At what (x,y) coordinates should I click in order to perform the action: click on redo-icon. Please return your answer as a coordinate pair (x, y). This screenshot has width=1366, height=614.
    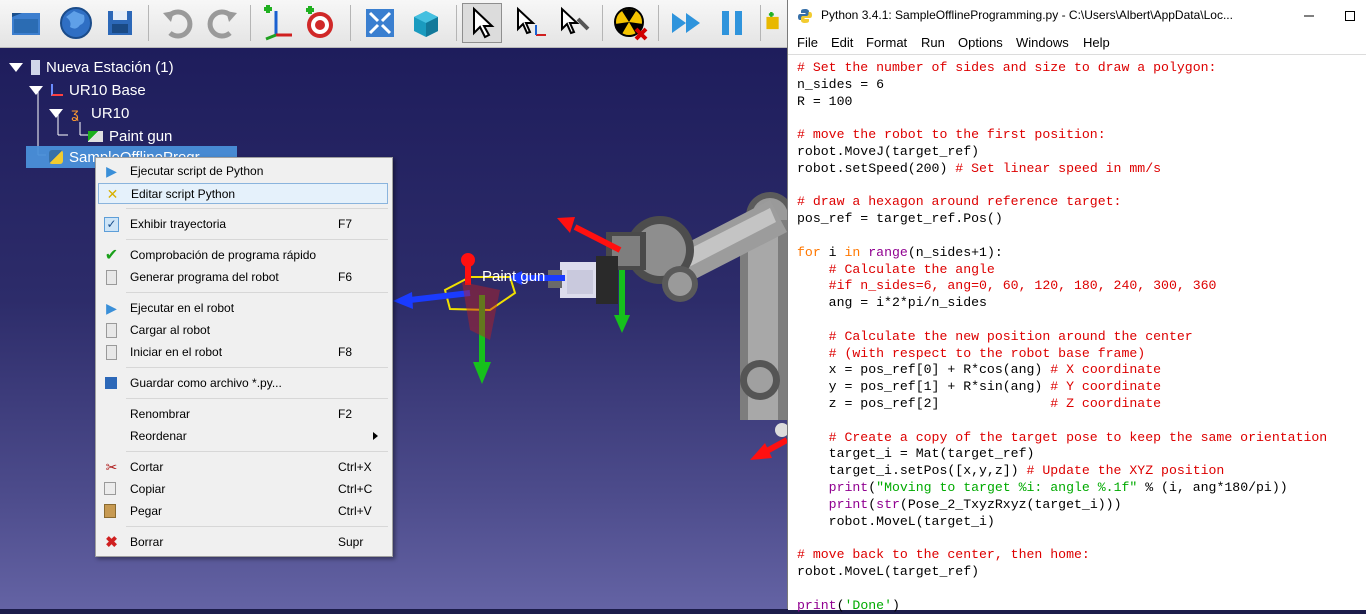
    Looking at the image, I should click on (222, 23).